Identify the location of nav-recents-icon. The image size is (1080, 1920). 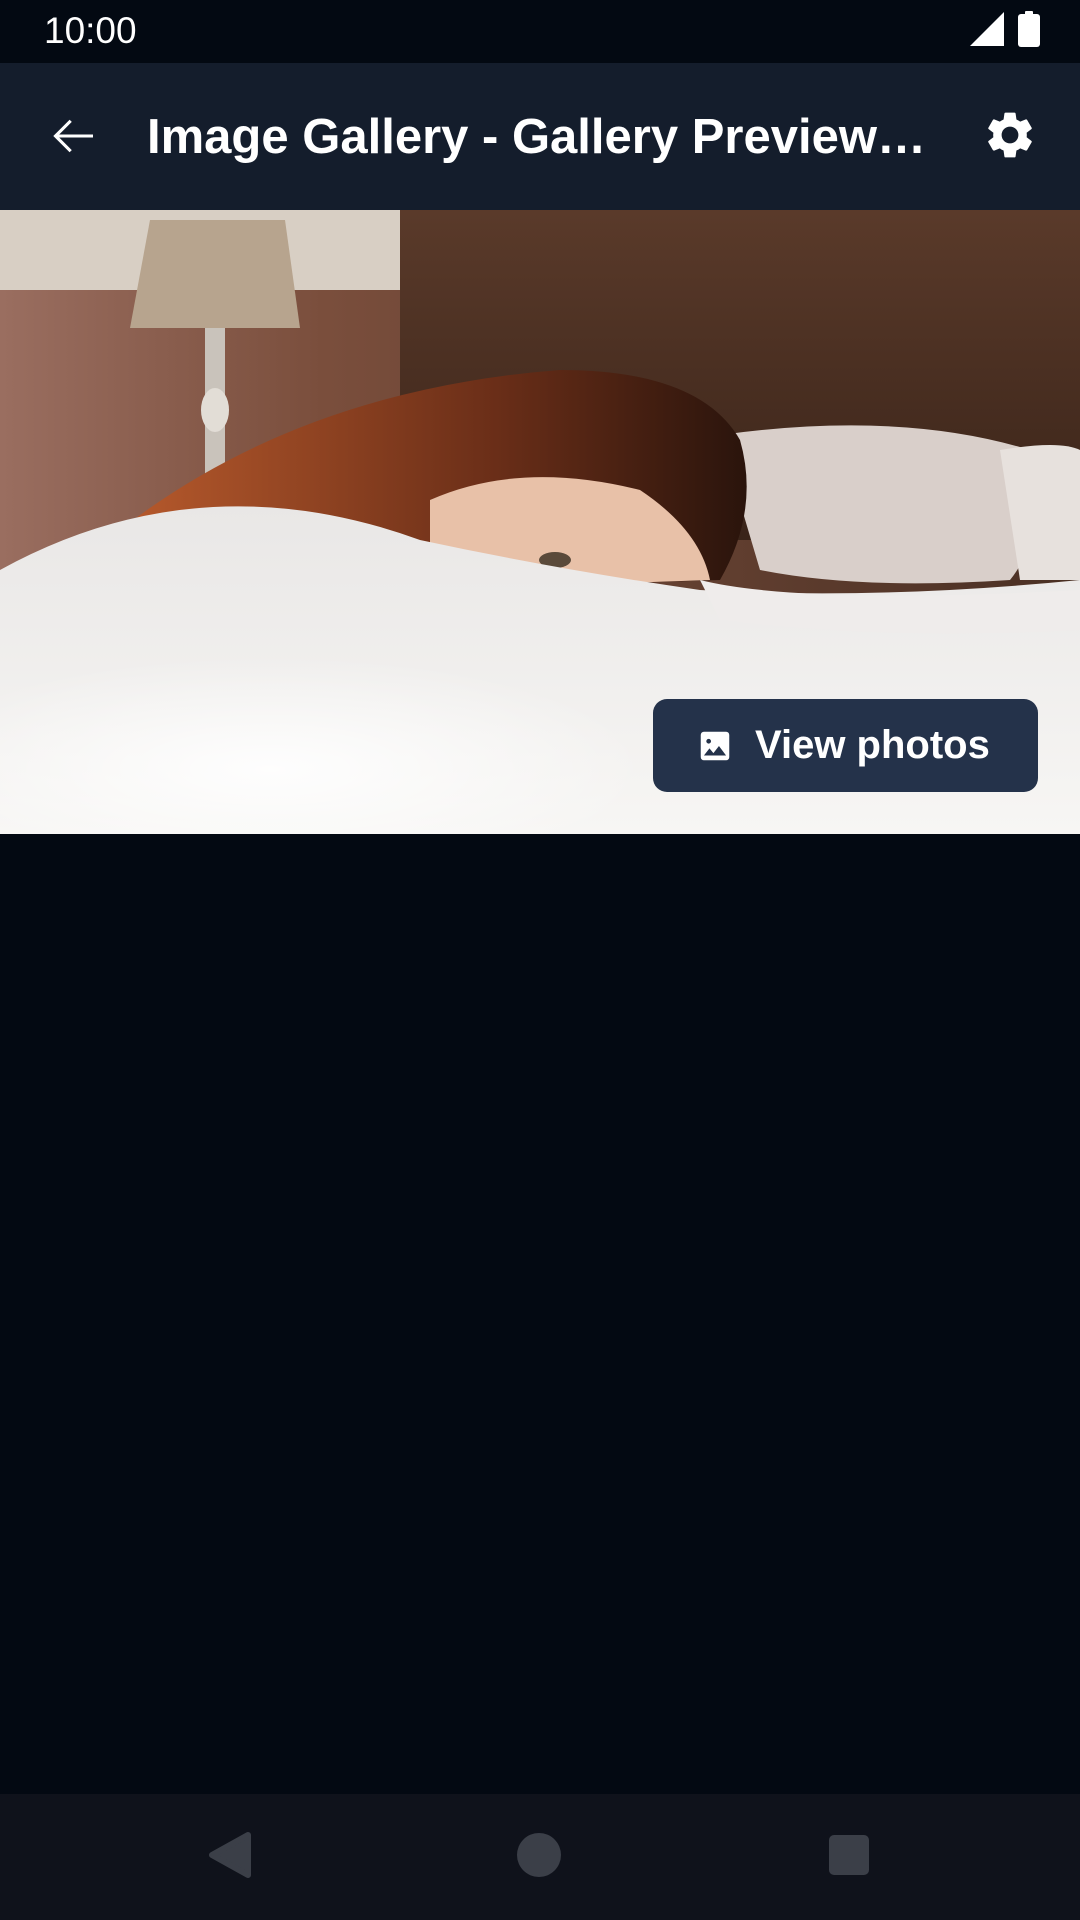
(849, 1857).